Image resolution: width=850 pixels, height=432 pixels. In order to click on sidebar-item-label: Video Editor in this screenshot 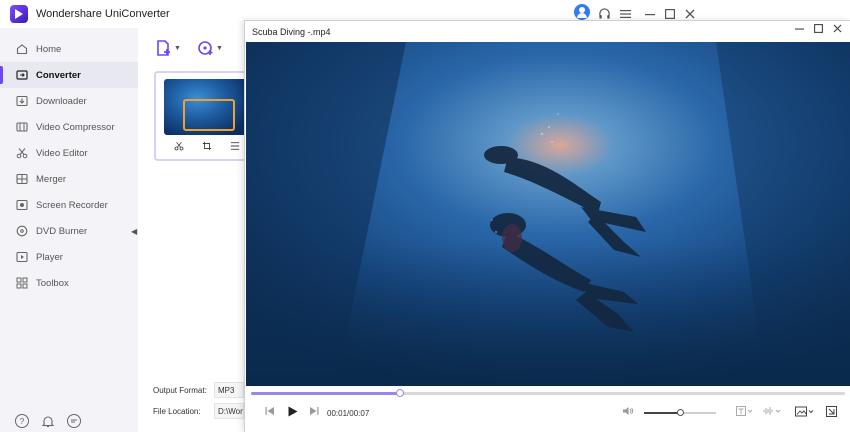, I will do `click(62, 153)`.